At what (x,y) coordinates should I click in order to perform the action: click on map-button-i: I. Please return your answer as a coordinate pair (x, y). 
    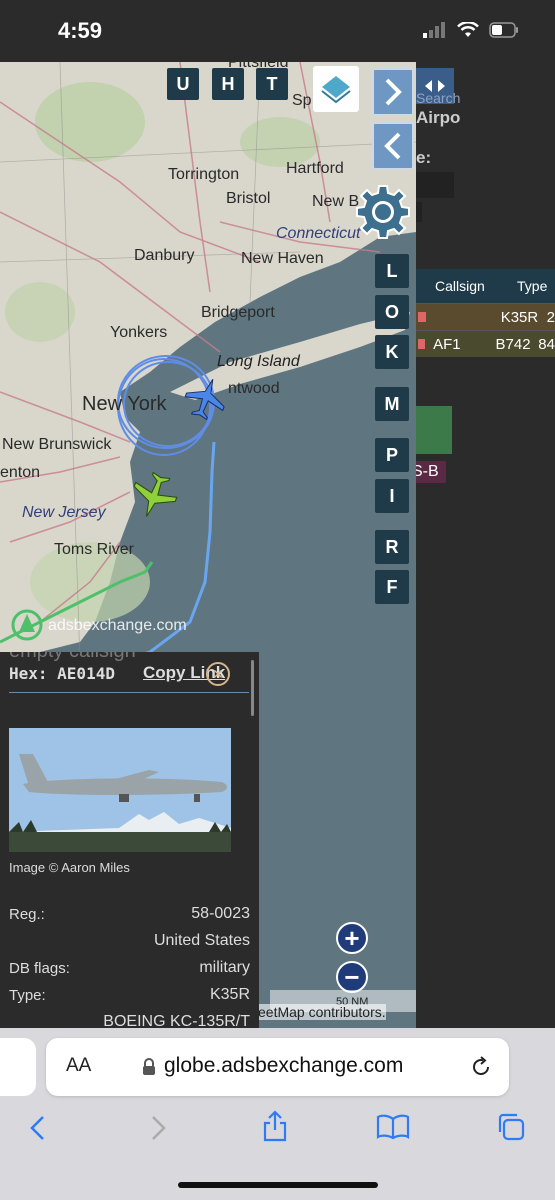
    Looking at the image, I should click on (392, 496).